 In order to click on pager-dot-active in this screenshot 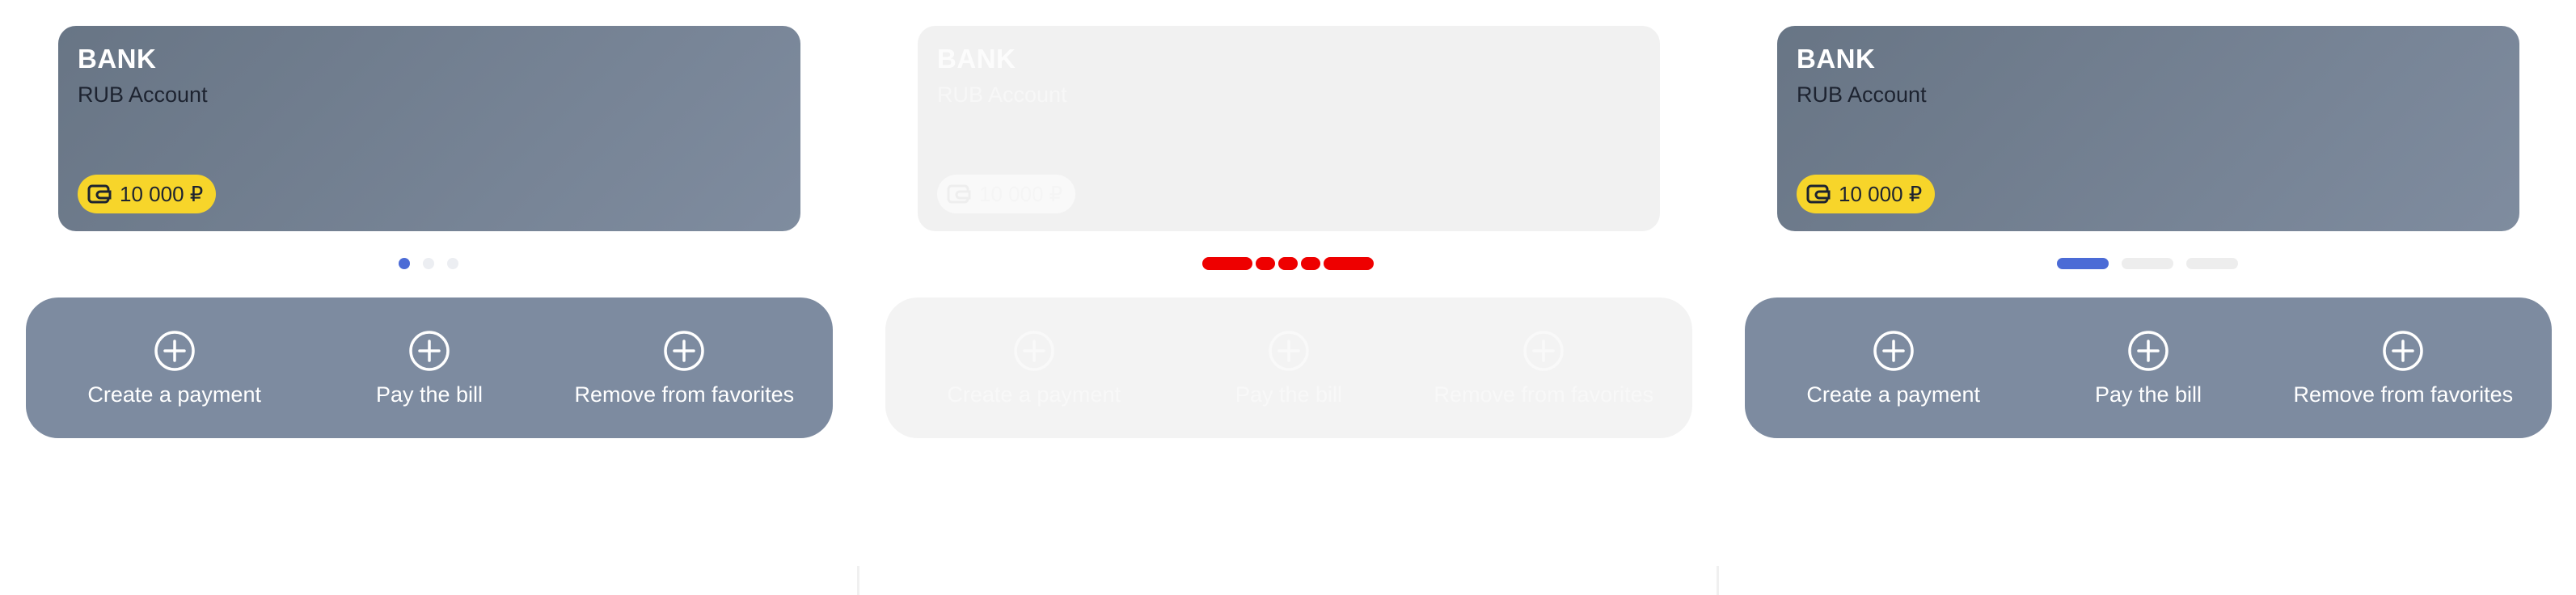, I will do `click(404, 264)`.